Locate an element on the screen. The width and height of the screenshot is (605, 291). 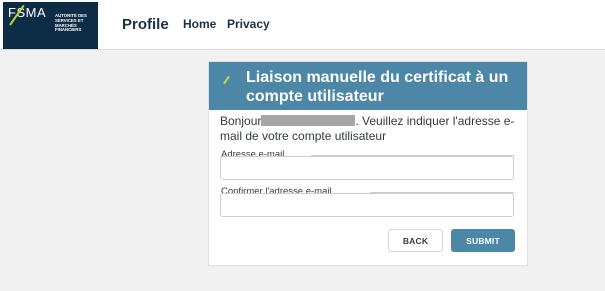
greeting: Bonjour is located at coordinates (241, 121).